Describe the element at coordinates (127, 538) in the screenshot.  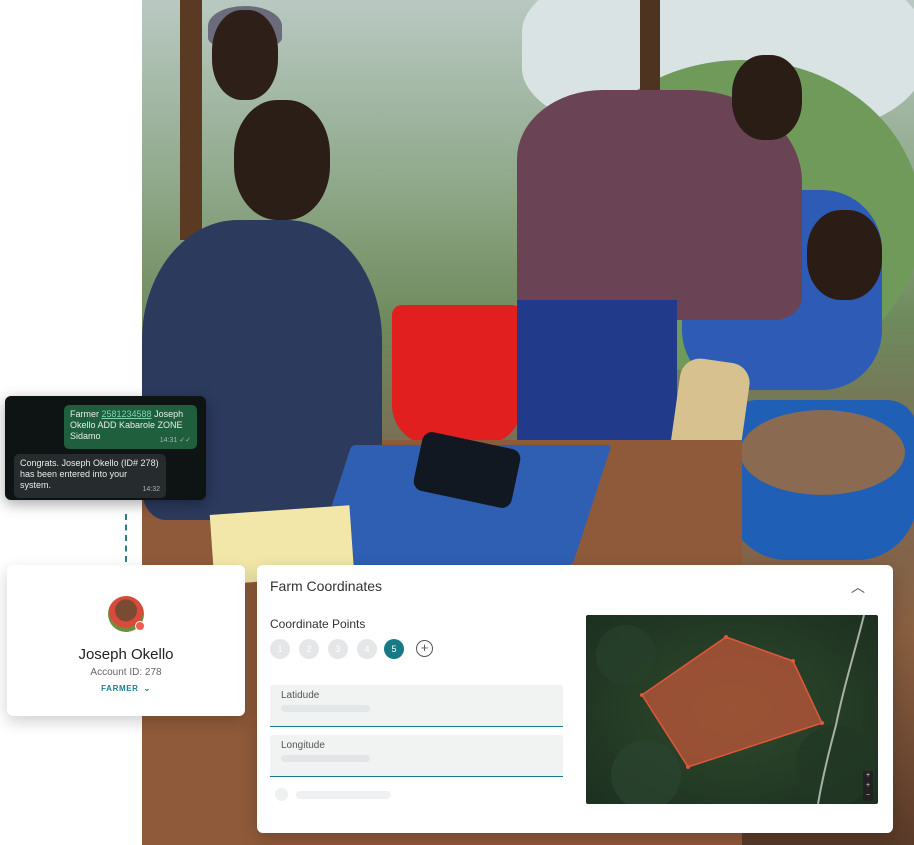
I see `connector-line` at that location.